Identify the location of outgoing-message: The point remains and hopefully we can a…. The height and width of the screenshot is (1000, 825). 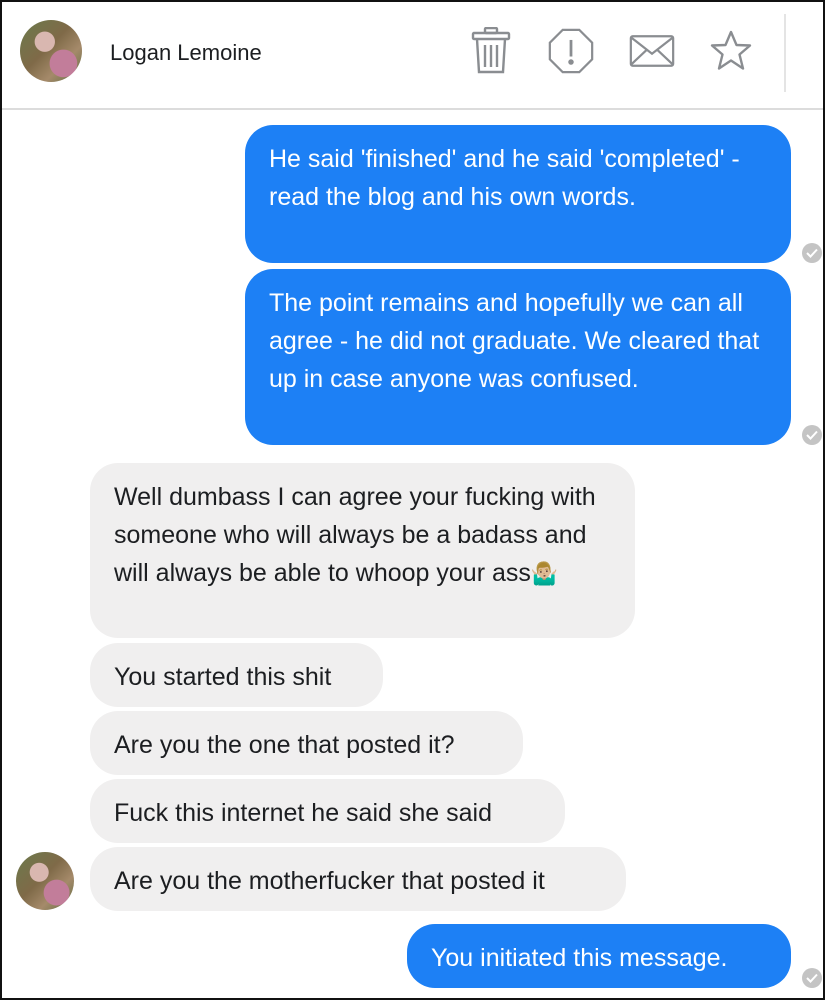
(518, 357).